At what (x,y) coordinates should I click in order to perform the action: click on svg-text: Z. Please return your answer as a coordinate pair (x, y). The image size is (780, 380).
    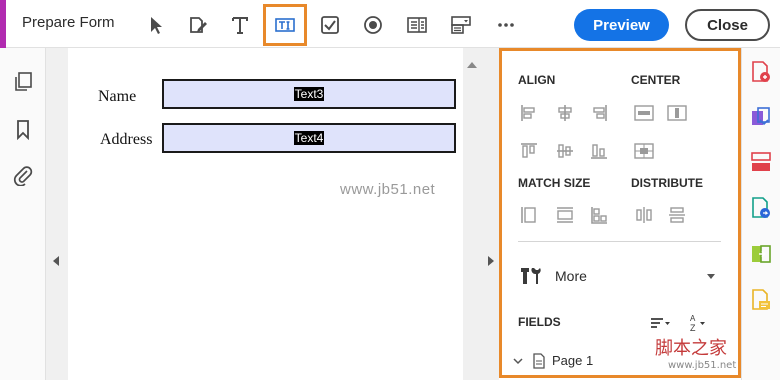
    Looking at the image, I should click on (693, 328).